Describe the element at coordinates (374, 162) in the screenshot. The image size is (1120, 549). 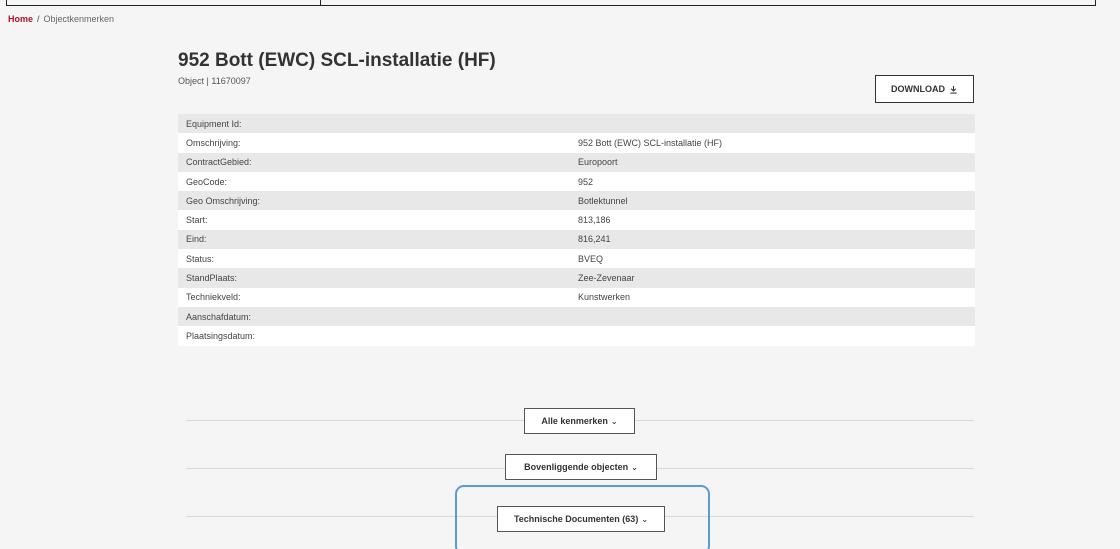
I see `property-label: ContractGebied:` at that location.